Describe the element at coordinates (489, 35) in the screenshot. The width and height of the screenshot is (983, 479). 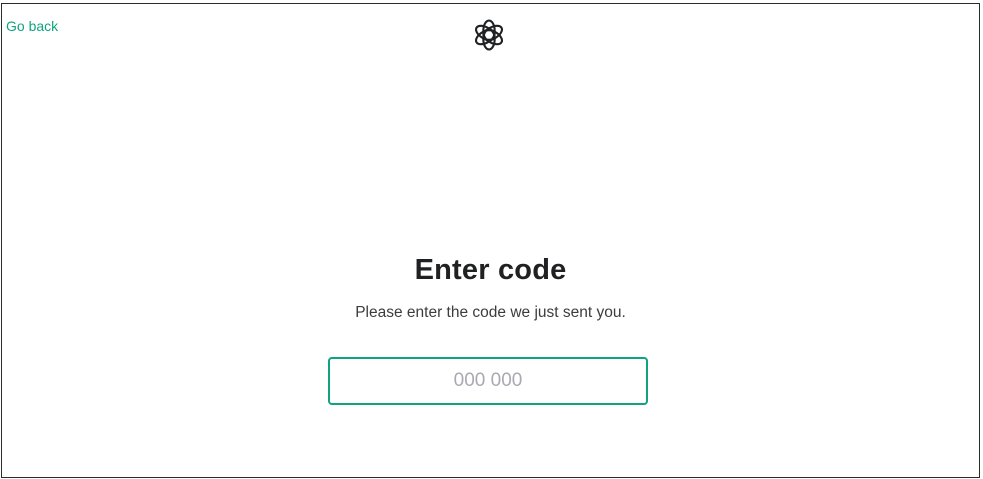
I see `openai-logo-icon` at that location.